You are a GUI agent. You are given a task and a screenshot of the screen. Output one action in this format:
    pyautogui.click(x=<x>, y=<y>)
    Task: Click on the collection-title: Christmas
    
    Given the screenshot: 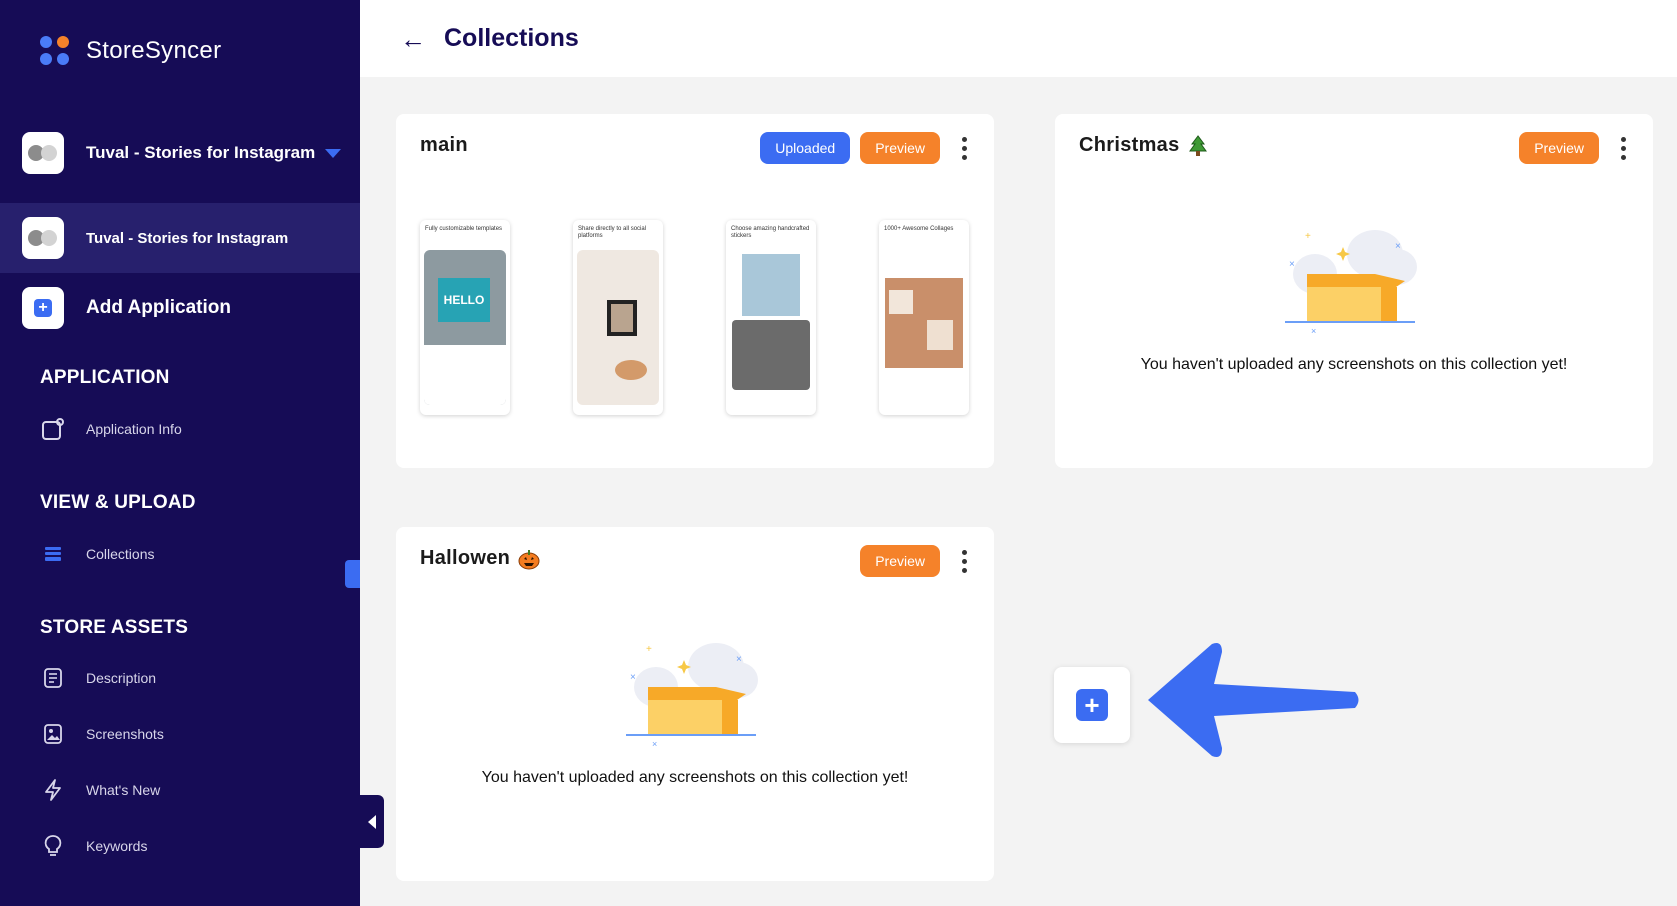 What is the action you would take?
    pyautogui.click(x=1143, y=145)
    